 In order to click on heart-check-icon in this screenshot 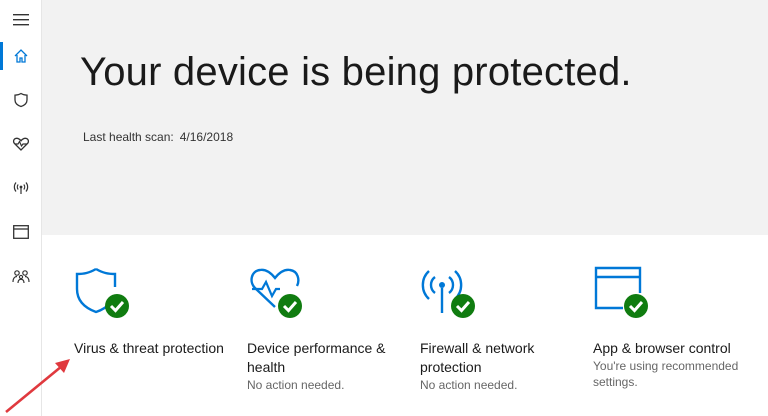, I will do `click(276, 293)`.